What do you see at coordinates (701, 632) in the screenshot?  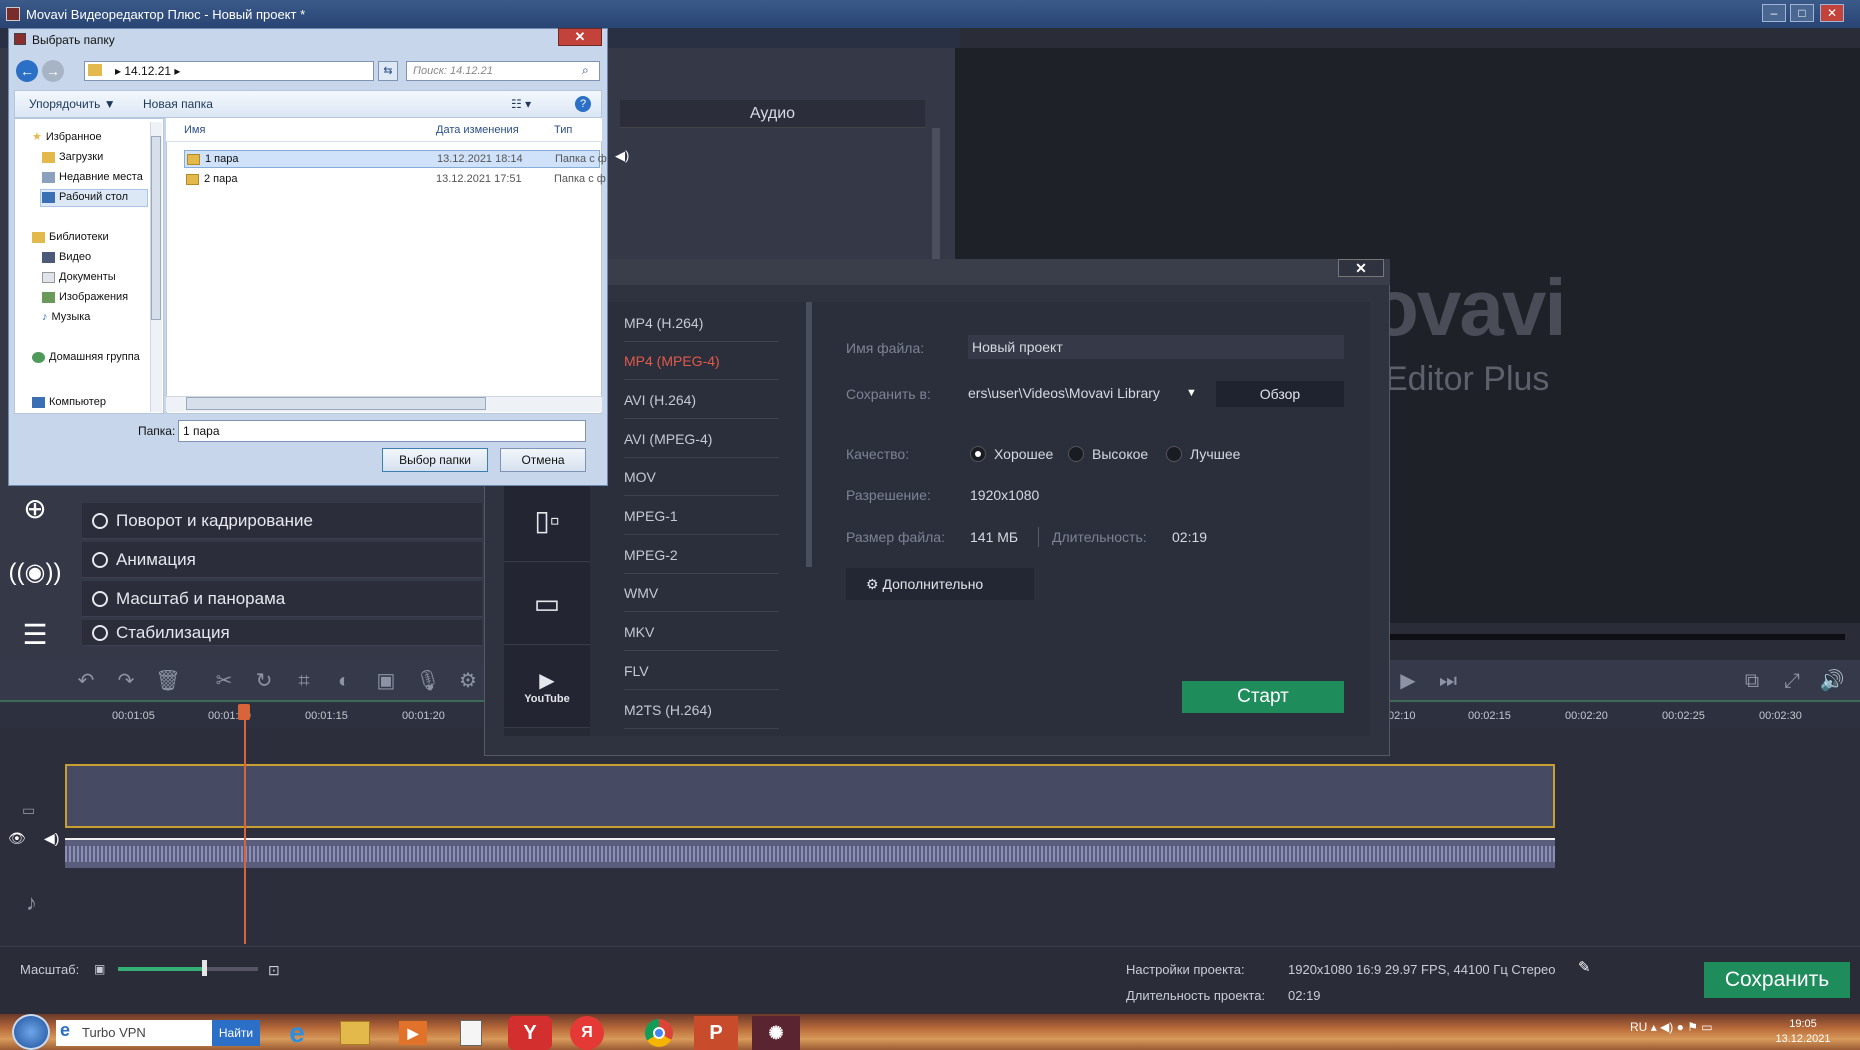 I see `format-item: MKV` at bounding box center [701, 632].